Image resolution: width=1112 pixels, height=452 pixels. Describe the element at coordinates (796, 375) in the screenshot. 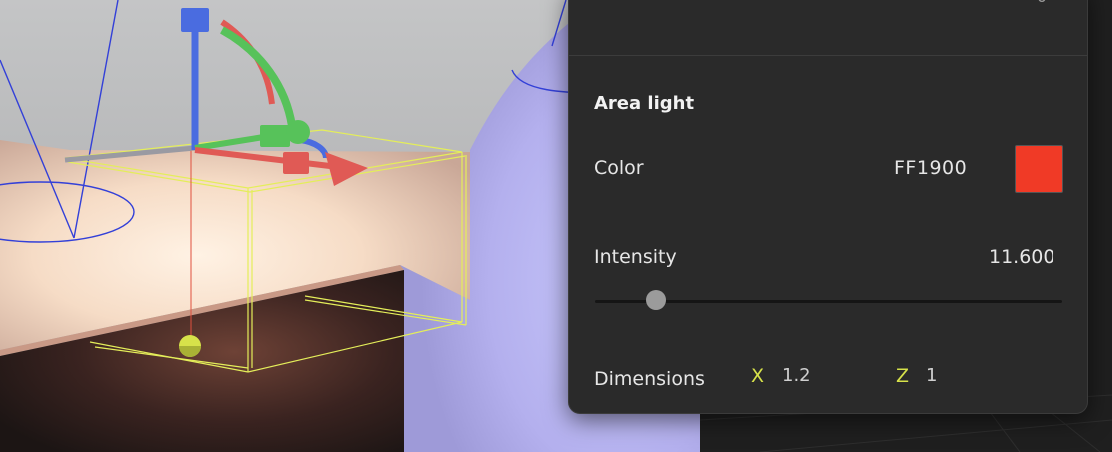

I see `dimension-x-input: 1.2` at that location.